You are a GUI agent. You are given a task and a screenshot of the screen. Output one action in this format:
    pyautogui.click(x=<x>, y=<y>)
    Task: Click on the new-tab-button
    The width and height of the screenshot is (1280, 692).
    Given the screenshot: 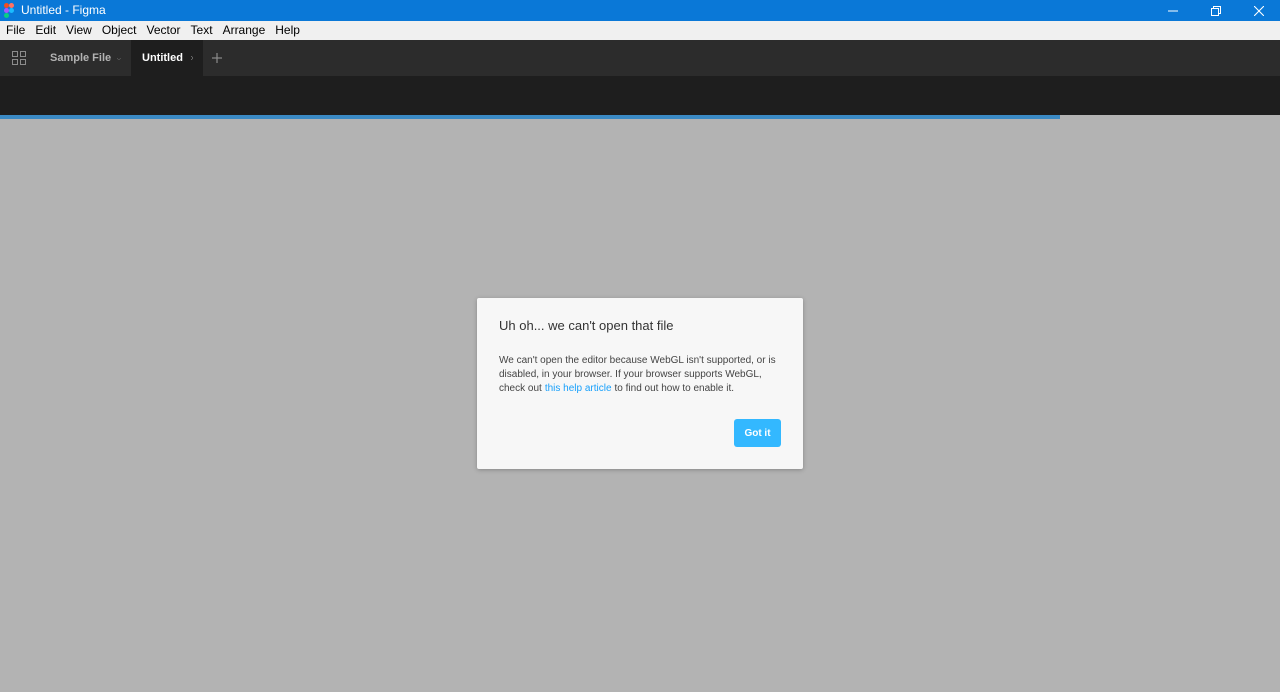 What is the action you would take?
    pyautogui.click(x=217, y=58)
    